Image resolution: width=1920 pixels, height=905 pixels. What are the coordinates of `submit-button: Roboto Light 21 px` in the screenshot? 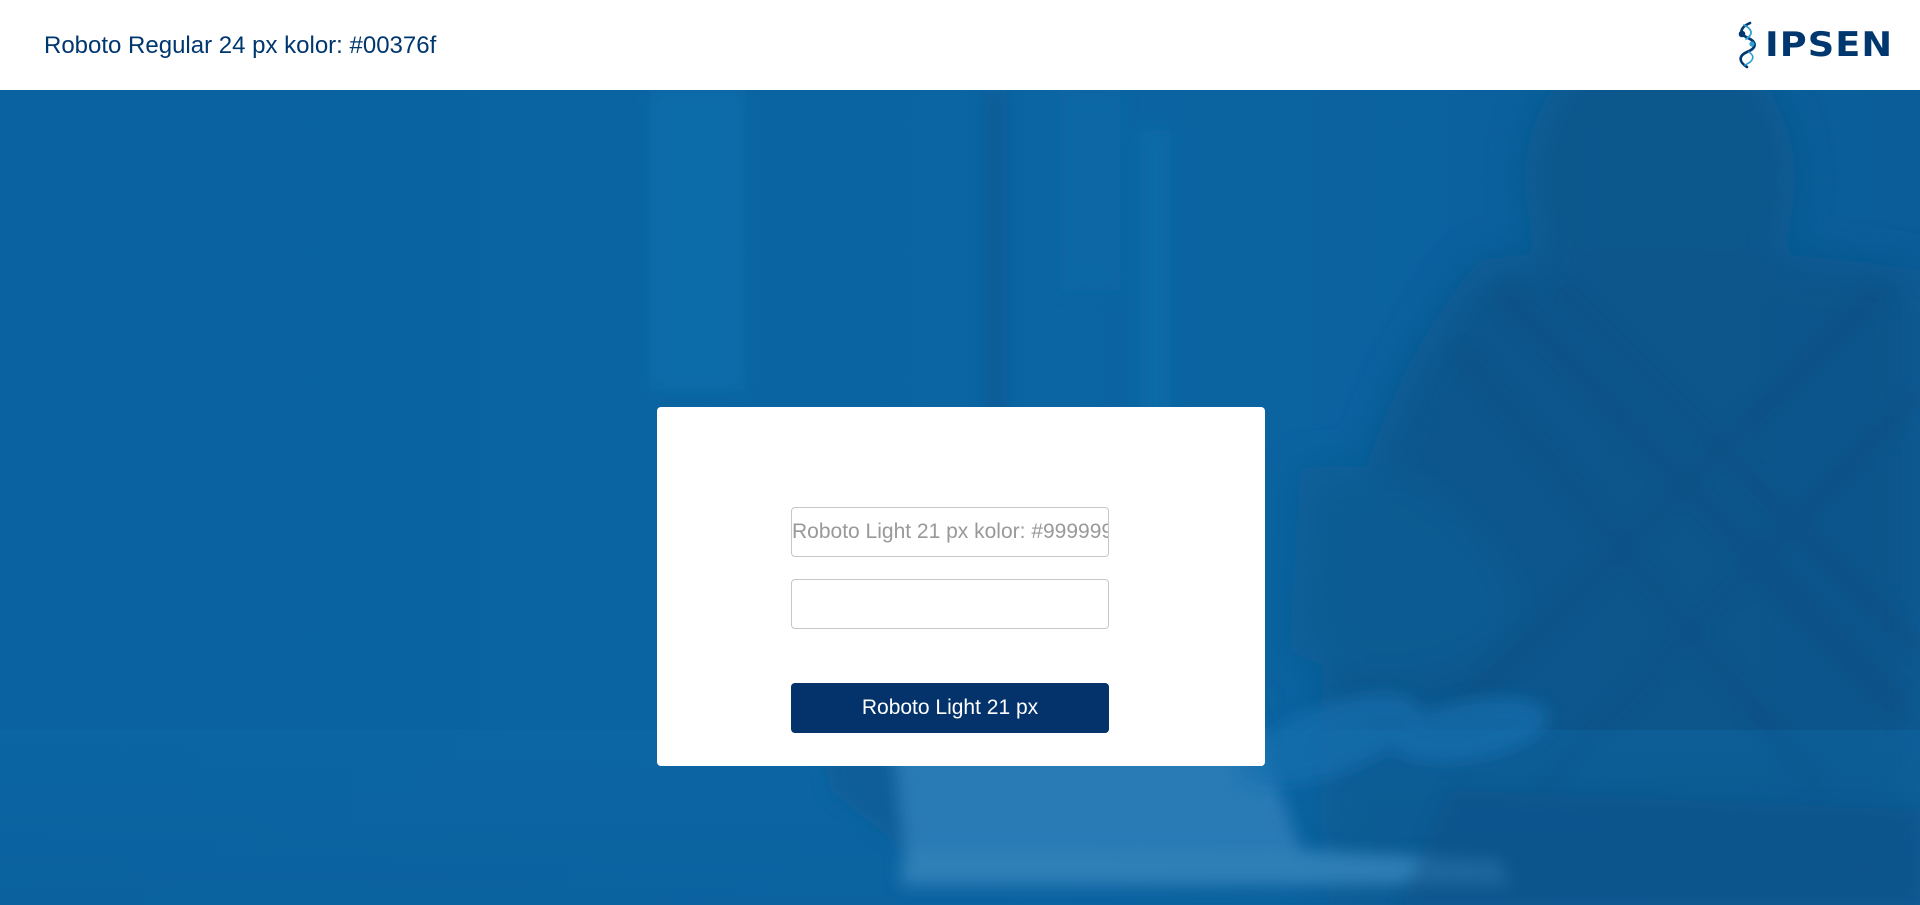 It's located at (950, 708).